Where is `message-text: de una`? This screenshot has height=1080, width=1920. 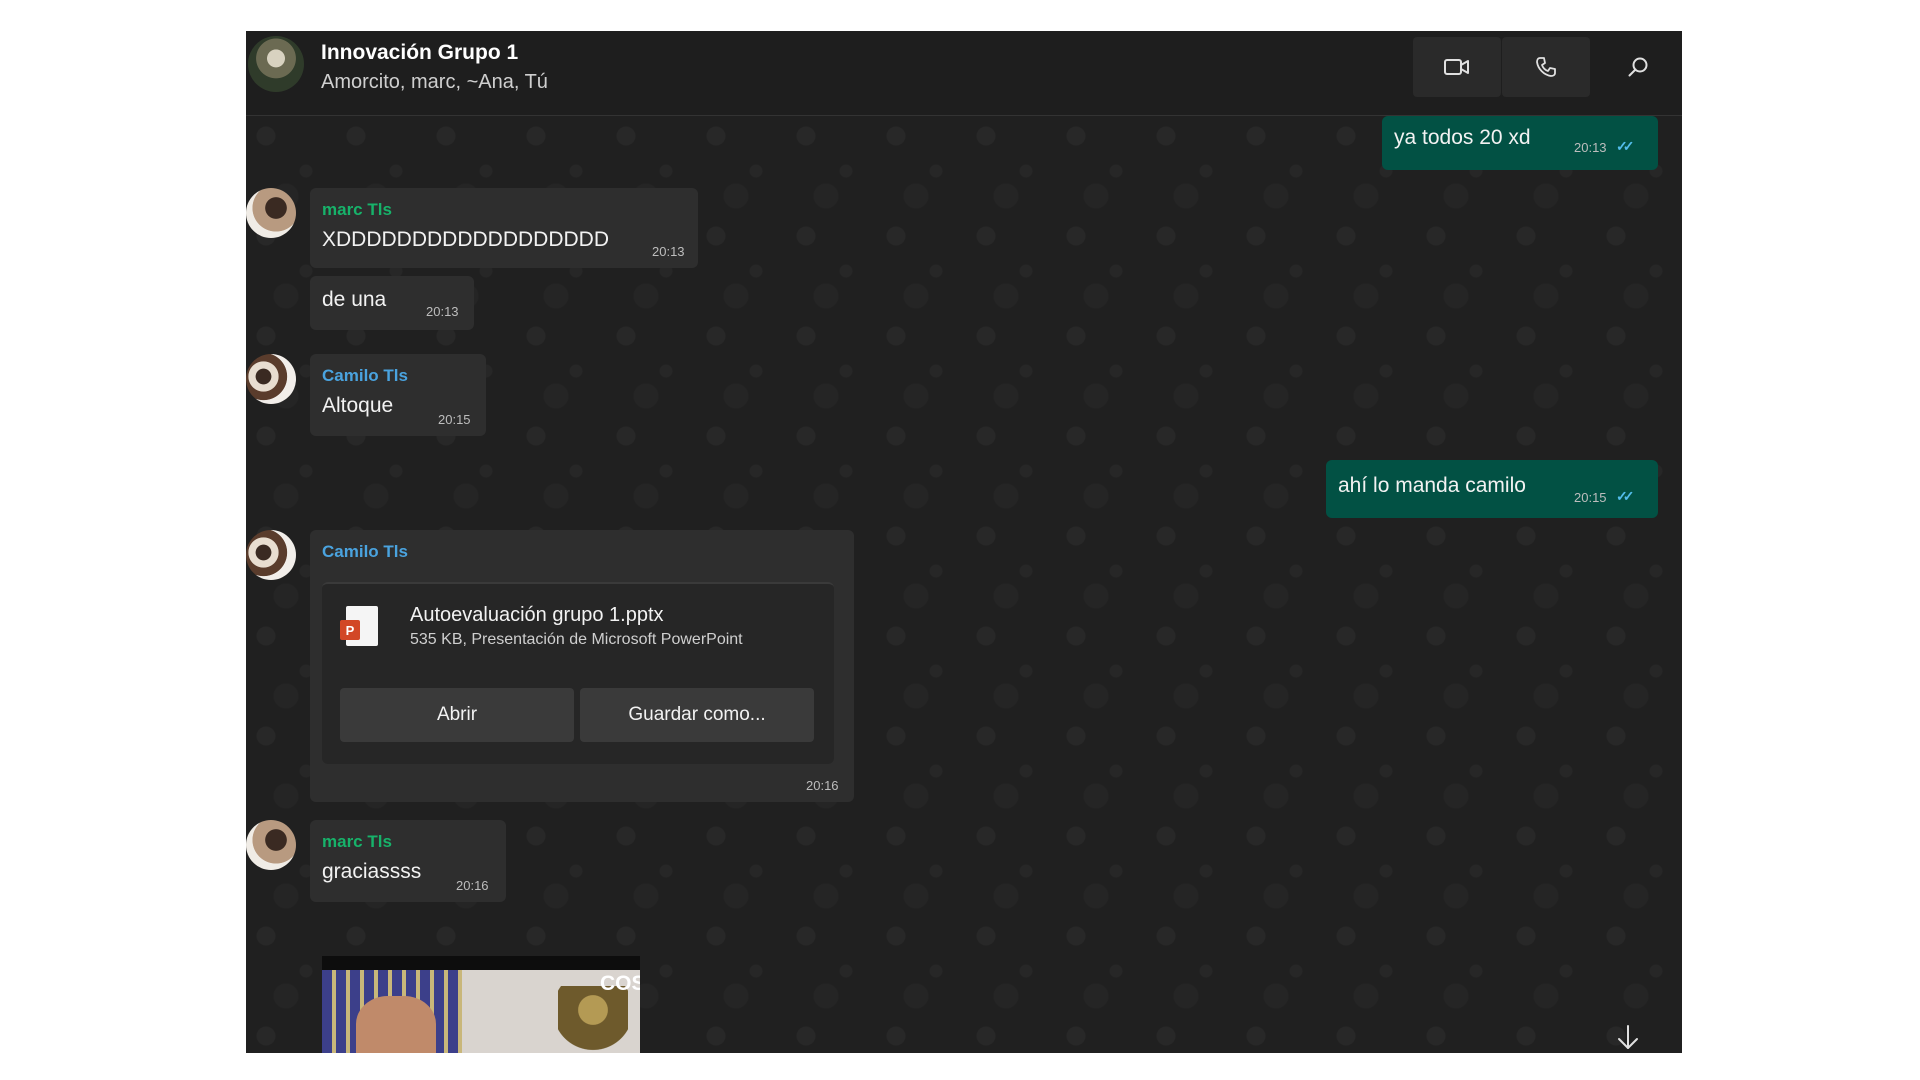
message-text: de una is located at coordinates (354, 299).